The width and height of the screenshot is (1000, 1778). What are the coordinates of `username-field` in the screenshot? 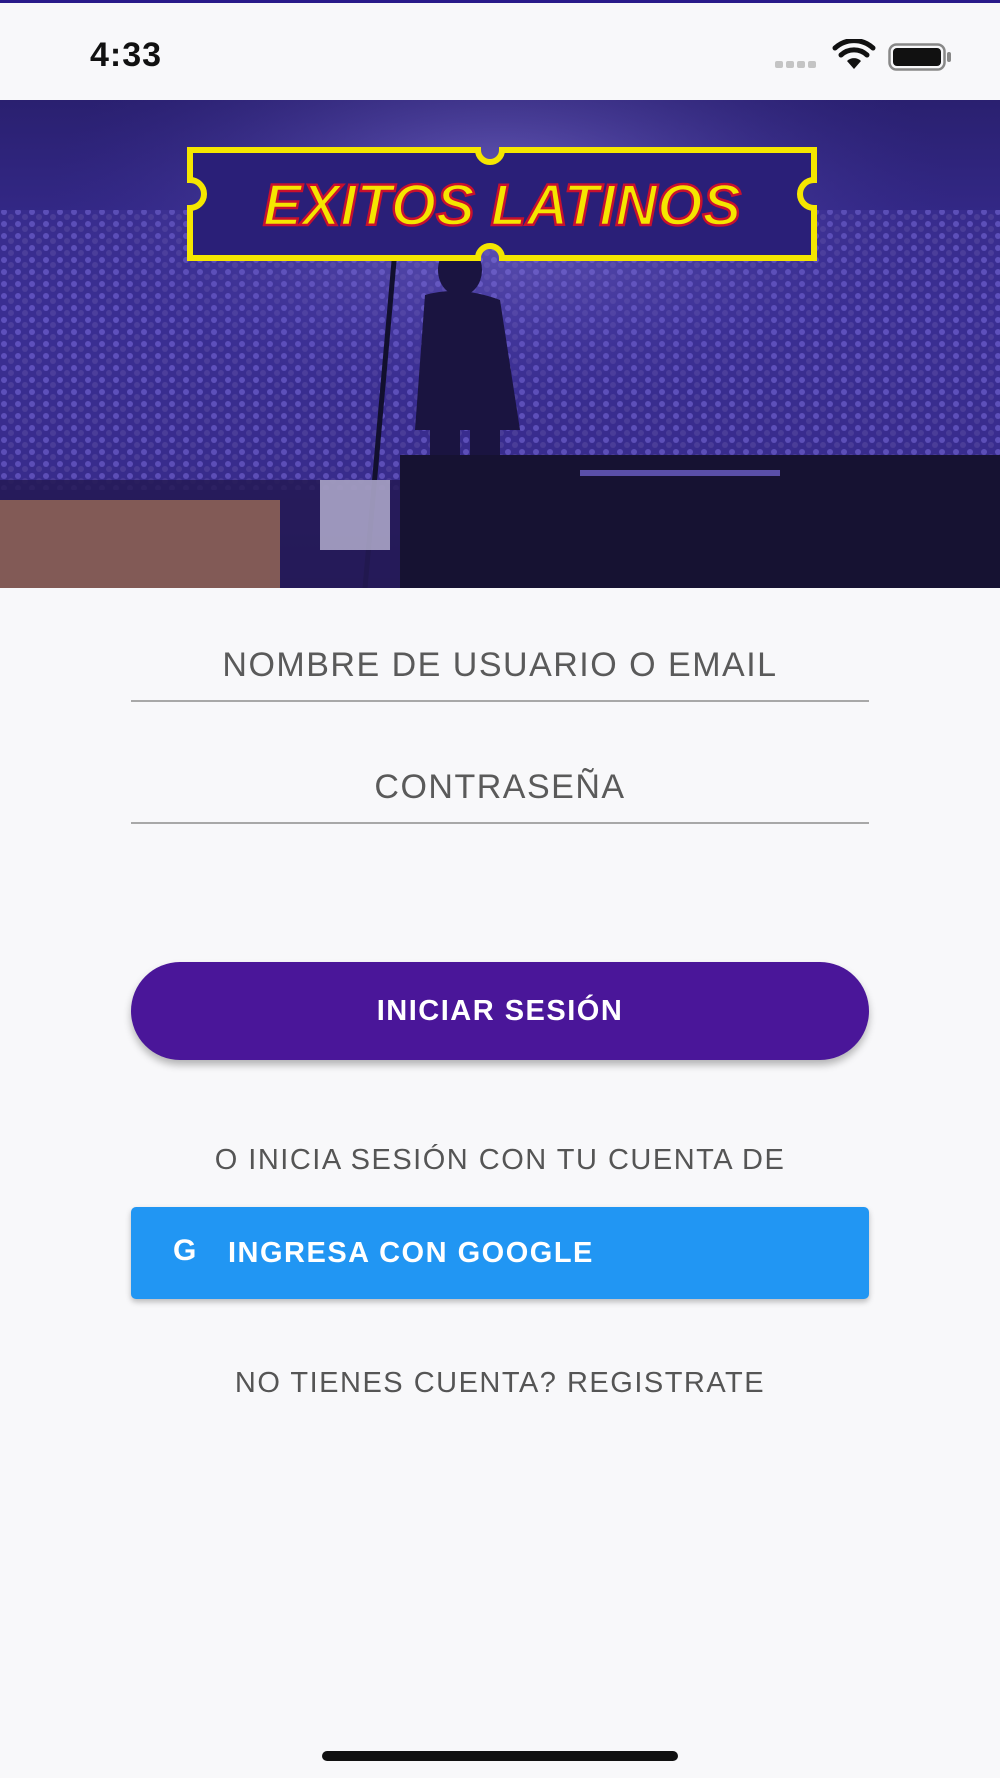 It's located at (500, 666).